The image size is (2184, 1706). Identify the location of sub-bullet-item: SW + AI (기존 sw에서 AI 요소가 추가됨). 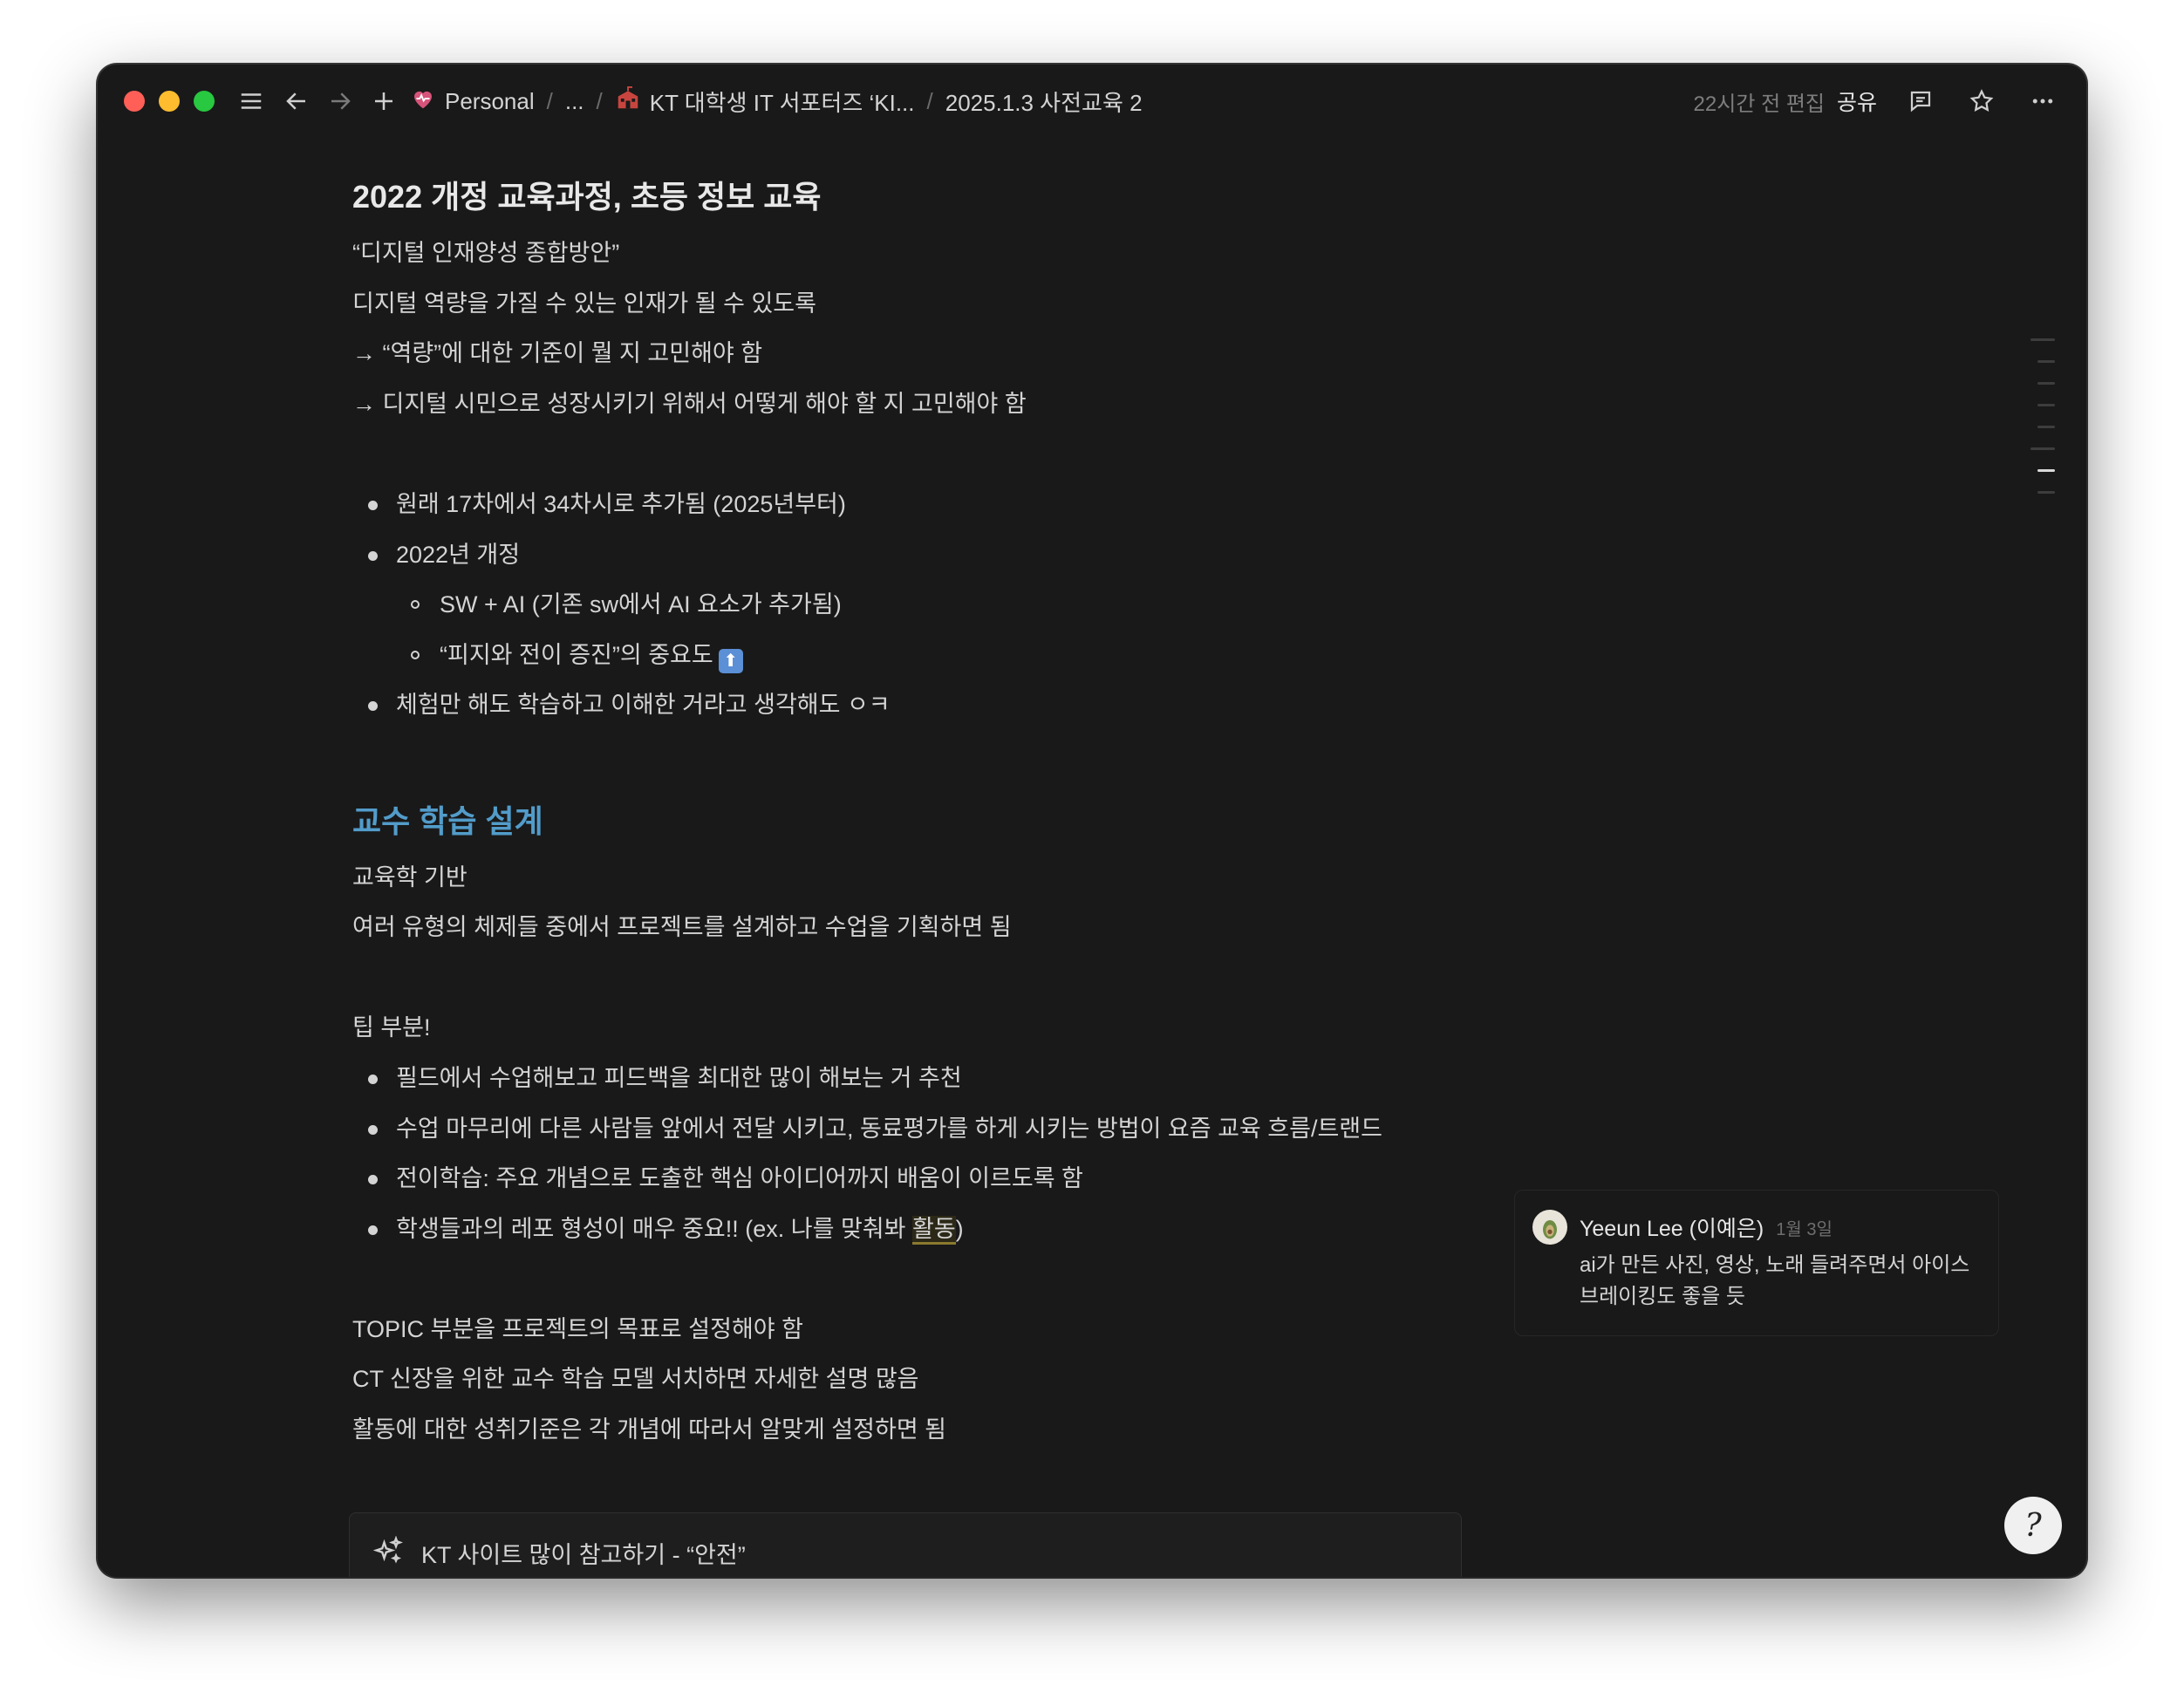
(962, 605).